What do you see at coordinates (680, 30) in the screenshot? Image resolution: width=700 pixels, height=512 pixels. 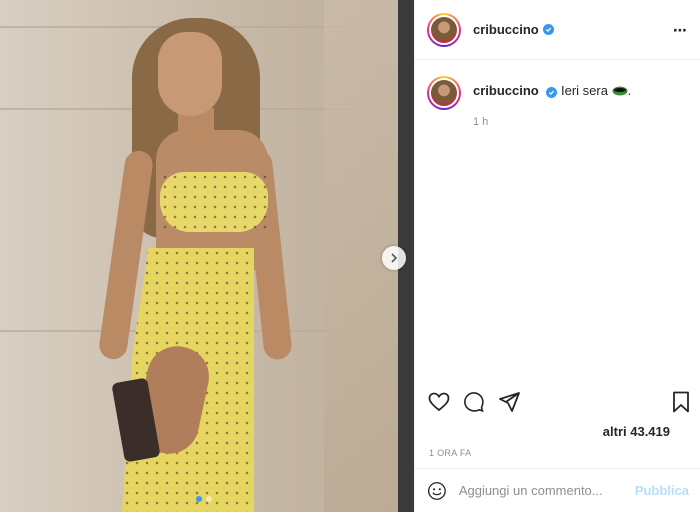 I see `more-options-icon: ⋯` at bounding box center [680, 30].